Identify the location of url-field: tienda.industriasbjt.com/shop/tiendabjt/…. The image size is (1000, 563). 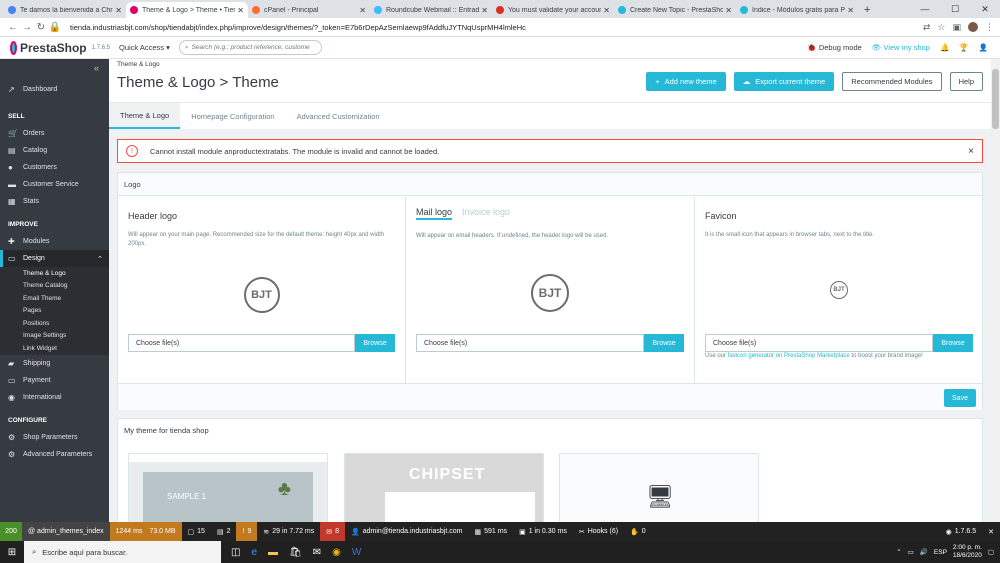
(496, 27).